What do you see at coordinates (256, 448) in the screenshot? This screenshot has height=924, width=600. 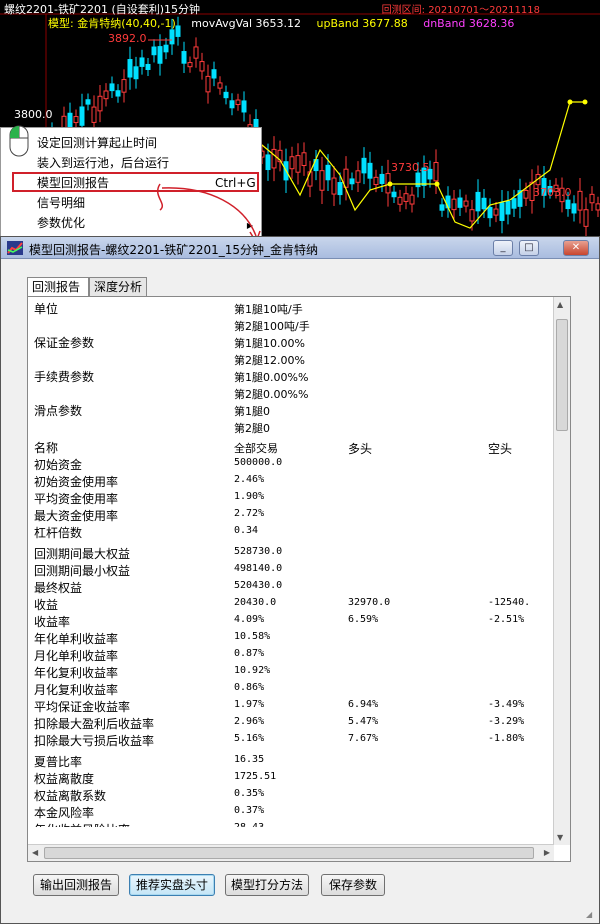 I see `report-cell-all: 全部交易` at bounding box center [256, 448].